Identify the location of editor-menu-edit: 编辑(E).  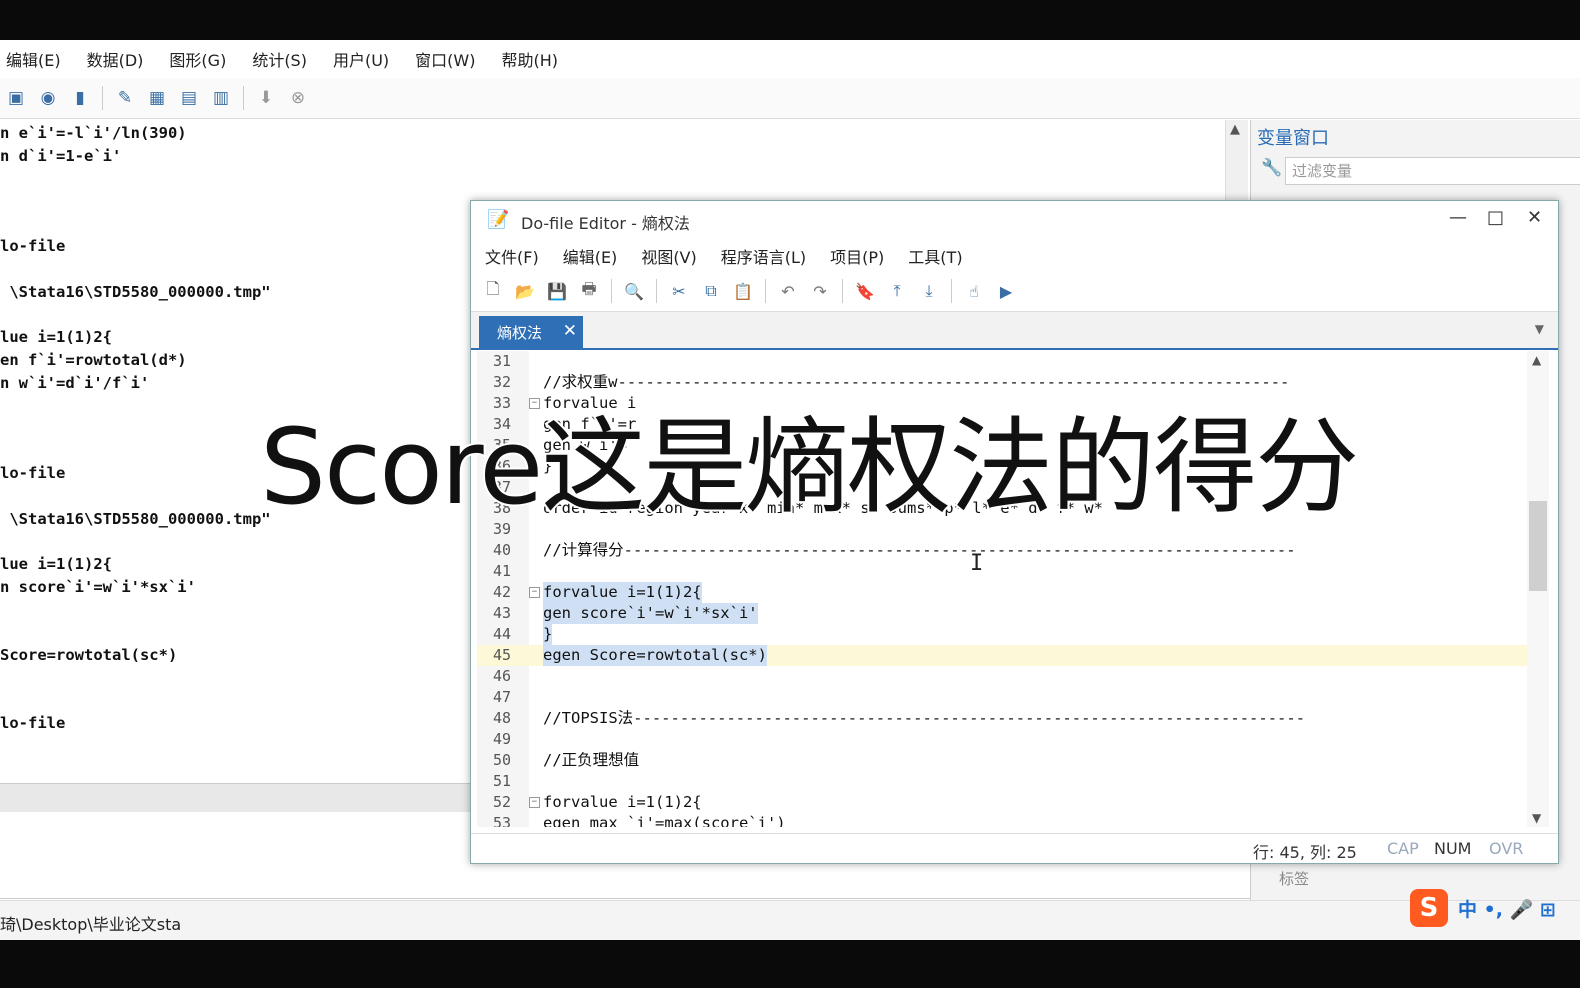
(590, 256).